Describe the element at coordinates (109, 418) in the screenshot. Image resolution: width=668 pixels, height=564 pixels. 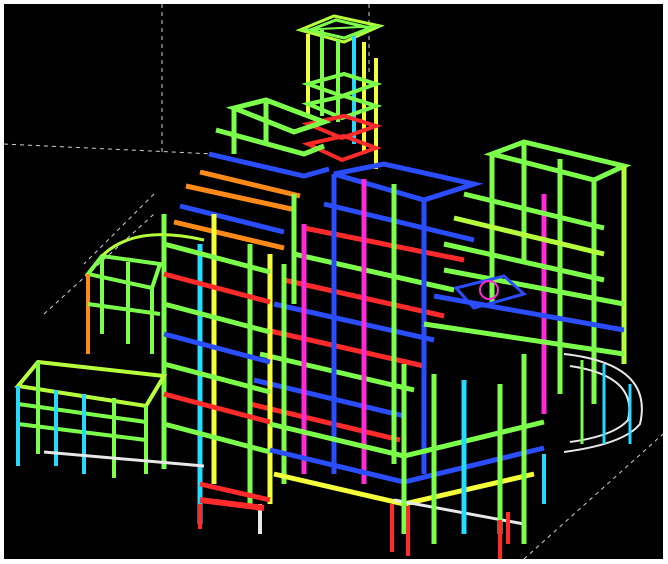
I see `left-annex-lower` at that location.